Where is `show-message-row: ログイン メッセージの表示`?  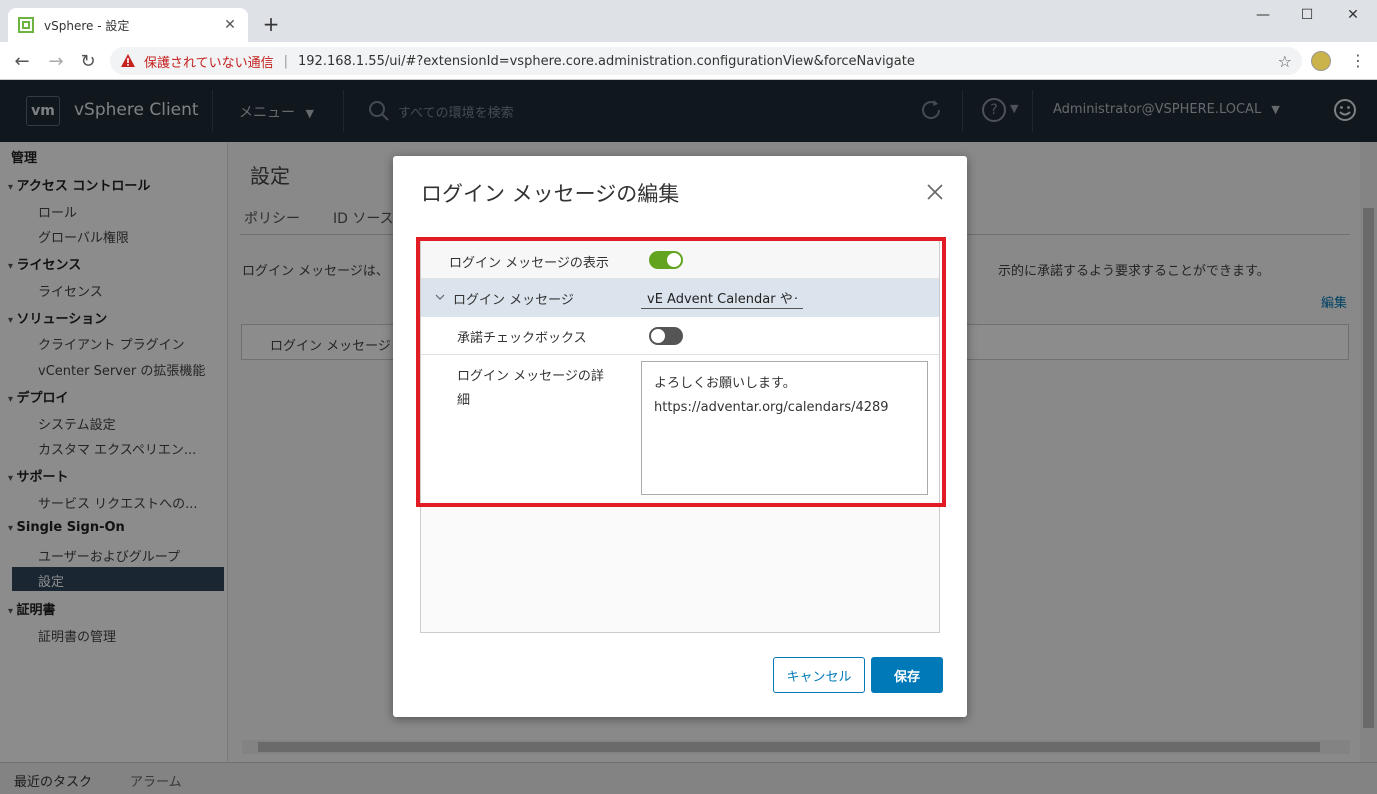 show-message-row: ログイン メッセージの表示 is located at coordinates (680, 260).